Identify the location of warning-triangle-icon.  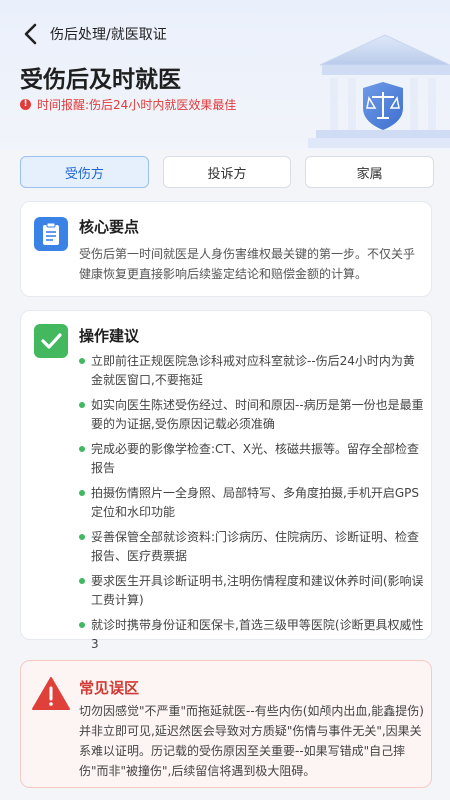
(51, 693).